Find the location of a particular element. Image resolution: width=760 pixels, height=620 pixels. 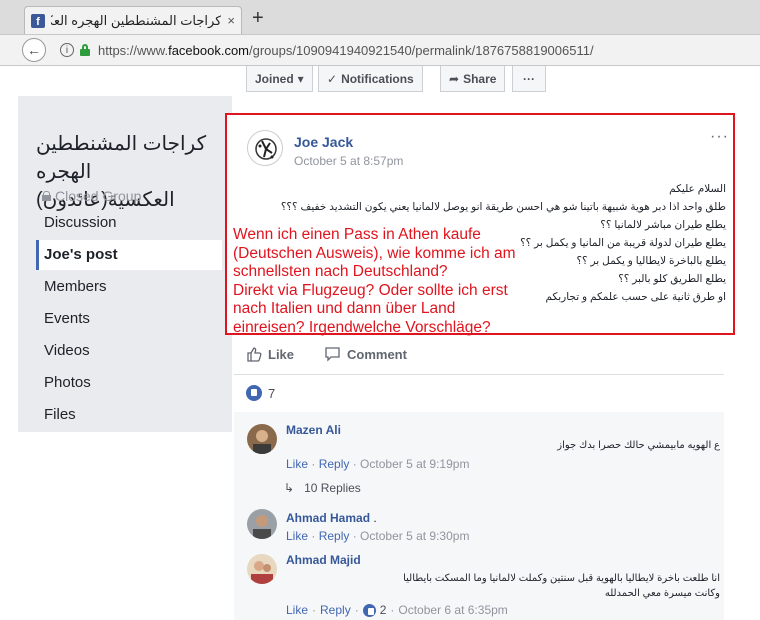

comment-author-name: Ahmad Hamad is located at coordinates (328, 518).